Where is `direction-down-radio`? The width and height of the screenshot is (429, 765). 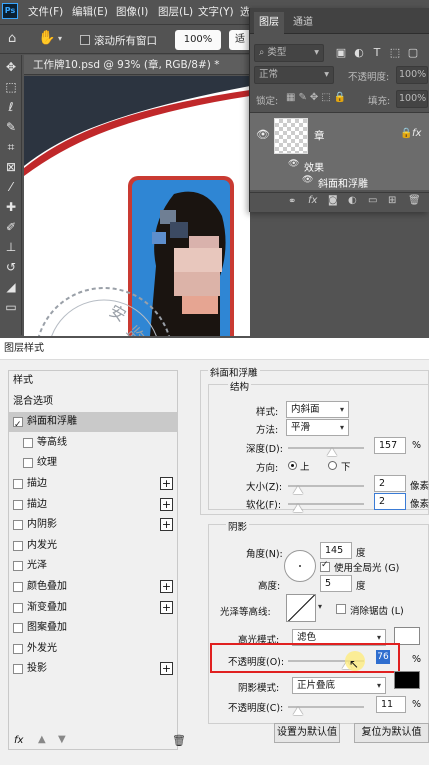
direction-down-radio is located at coordinates (332, 465).